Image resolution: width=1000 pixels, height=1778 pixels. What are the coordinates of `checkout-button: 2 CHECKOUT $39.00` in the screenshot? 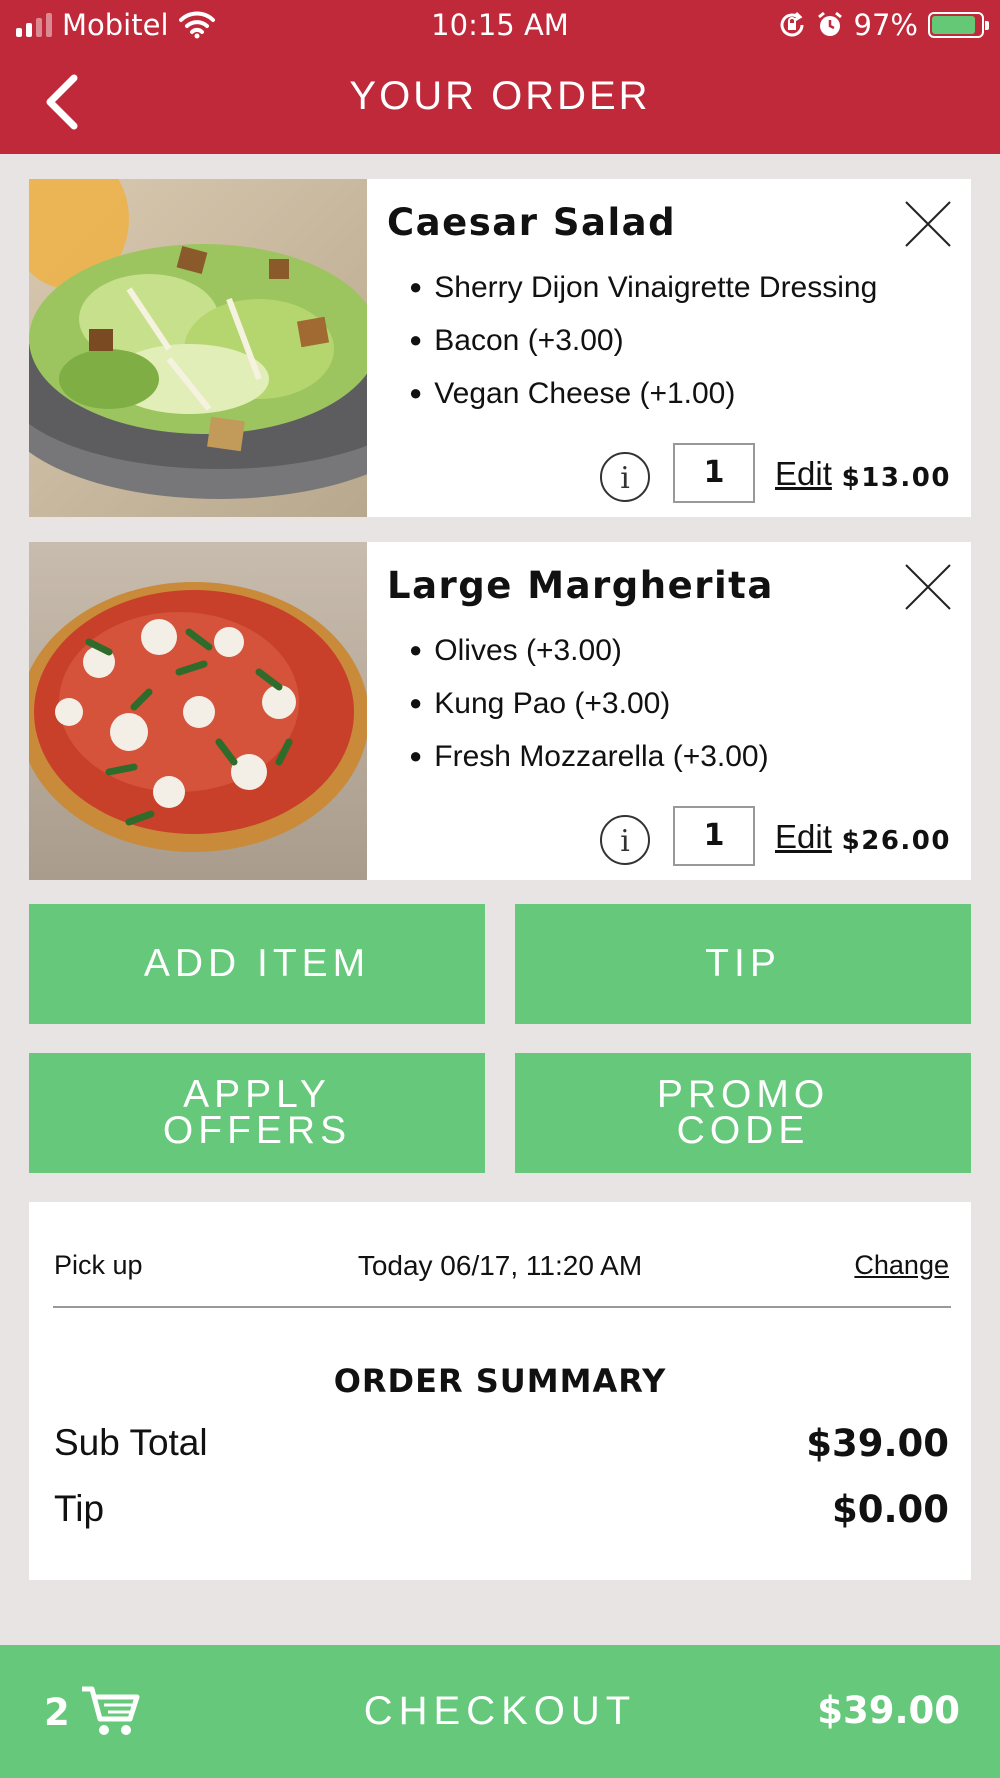 It's located at (500, 1711).